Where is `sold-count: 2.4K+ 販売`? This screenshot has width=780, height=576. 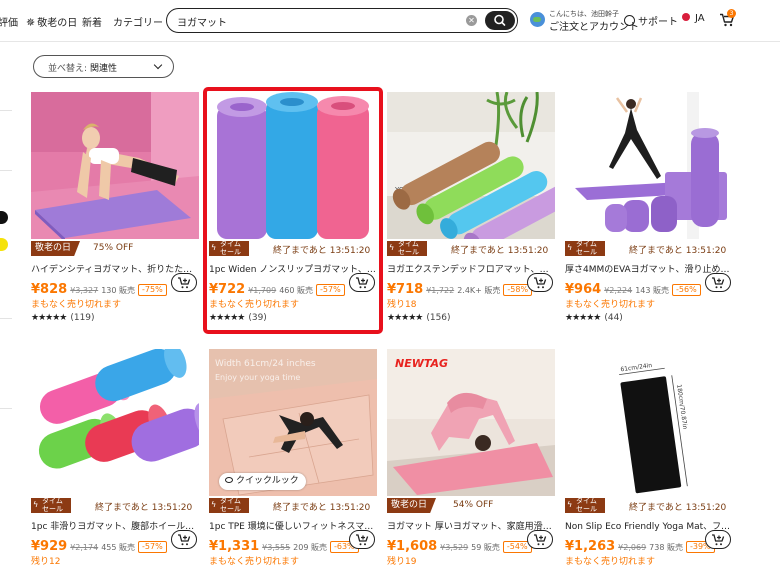 sold-count: 2.4K+ 販売 is located at coordinates (479, 290).